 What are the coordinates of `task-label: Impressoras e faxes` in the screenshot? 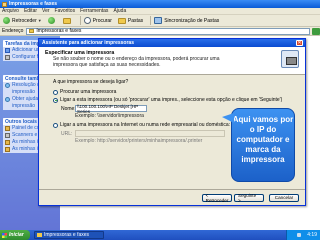 It's located at (67, 235).